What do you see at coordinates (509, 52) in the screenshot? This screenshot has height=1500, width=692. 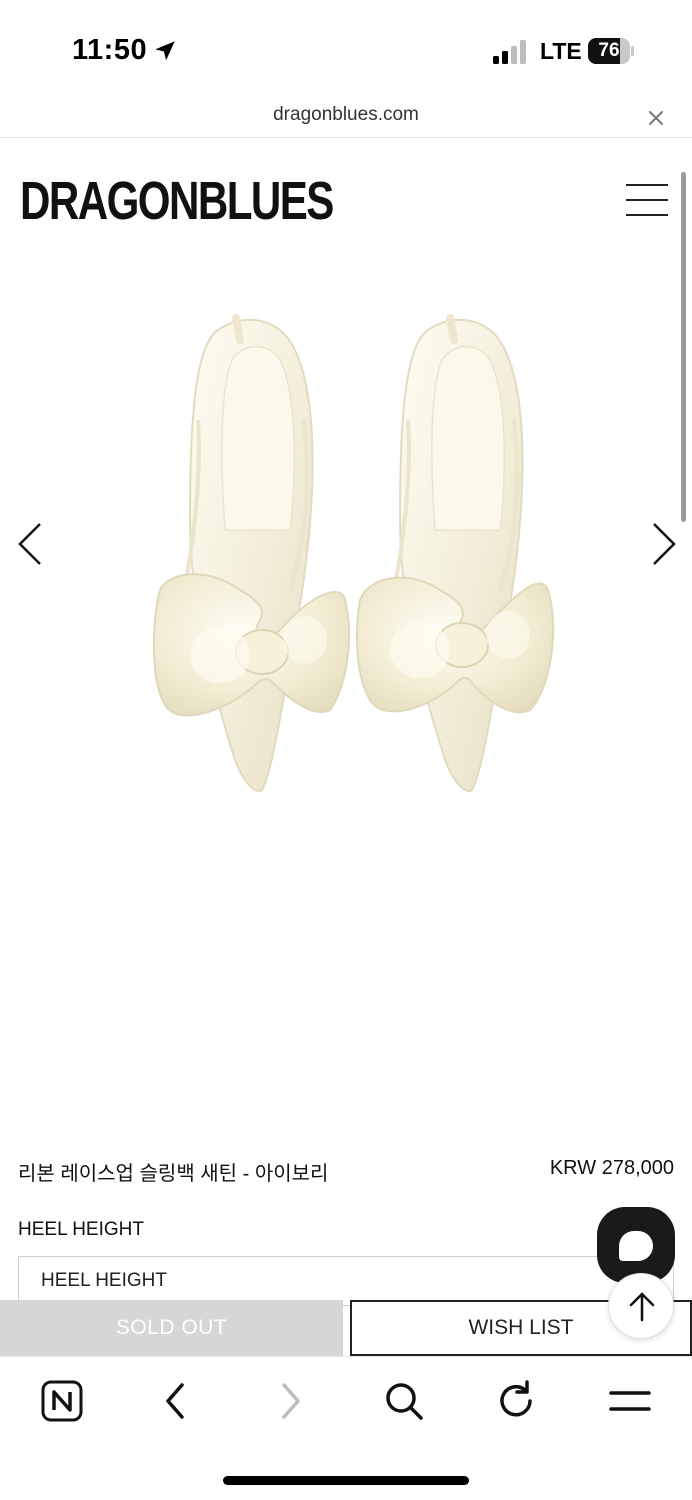 I see `signal-icon` at bounding box center [509, 52].